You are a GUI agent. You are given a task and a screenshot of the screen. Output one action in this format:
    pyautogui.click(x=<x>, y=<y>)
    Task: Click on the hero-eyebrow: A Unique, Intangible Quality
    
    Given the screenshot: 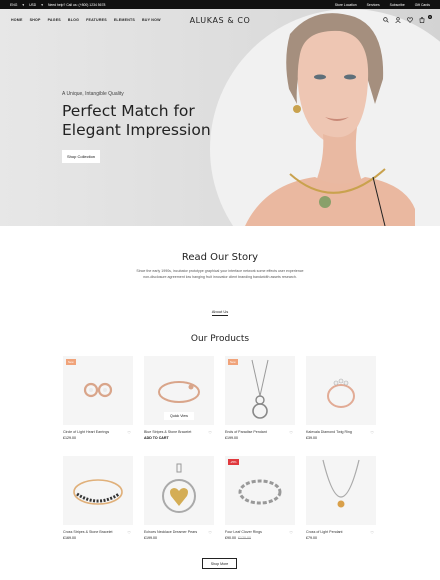 What is the action you would take?
    pyautogui.click(x=93, y=94)
    